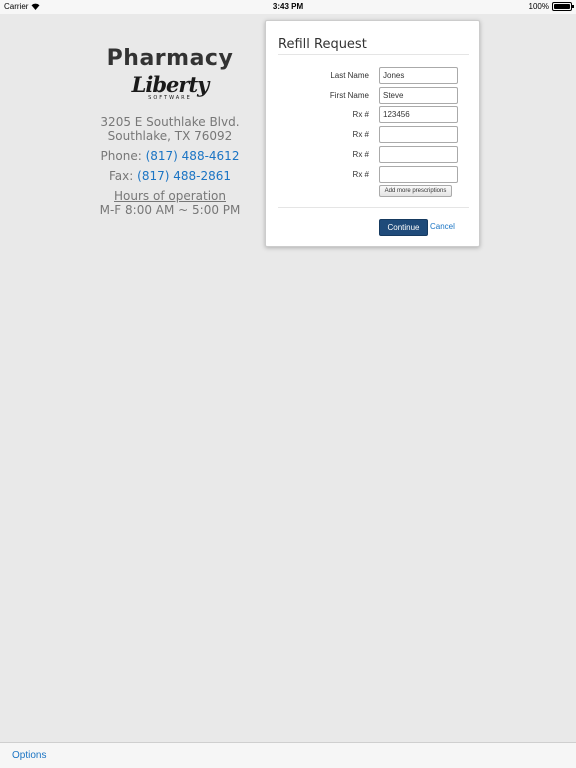 Image resolution: width=576 pixels, height=768 pixels. I want to click on rx-label-1: Rx #, so click(360, 114).